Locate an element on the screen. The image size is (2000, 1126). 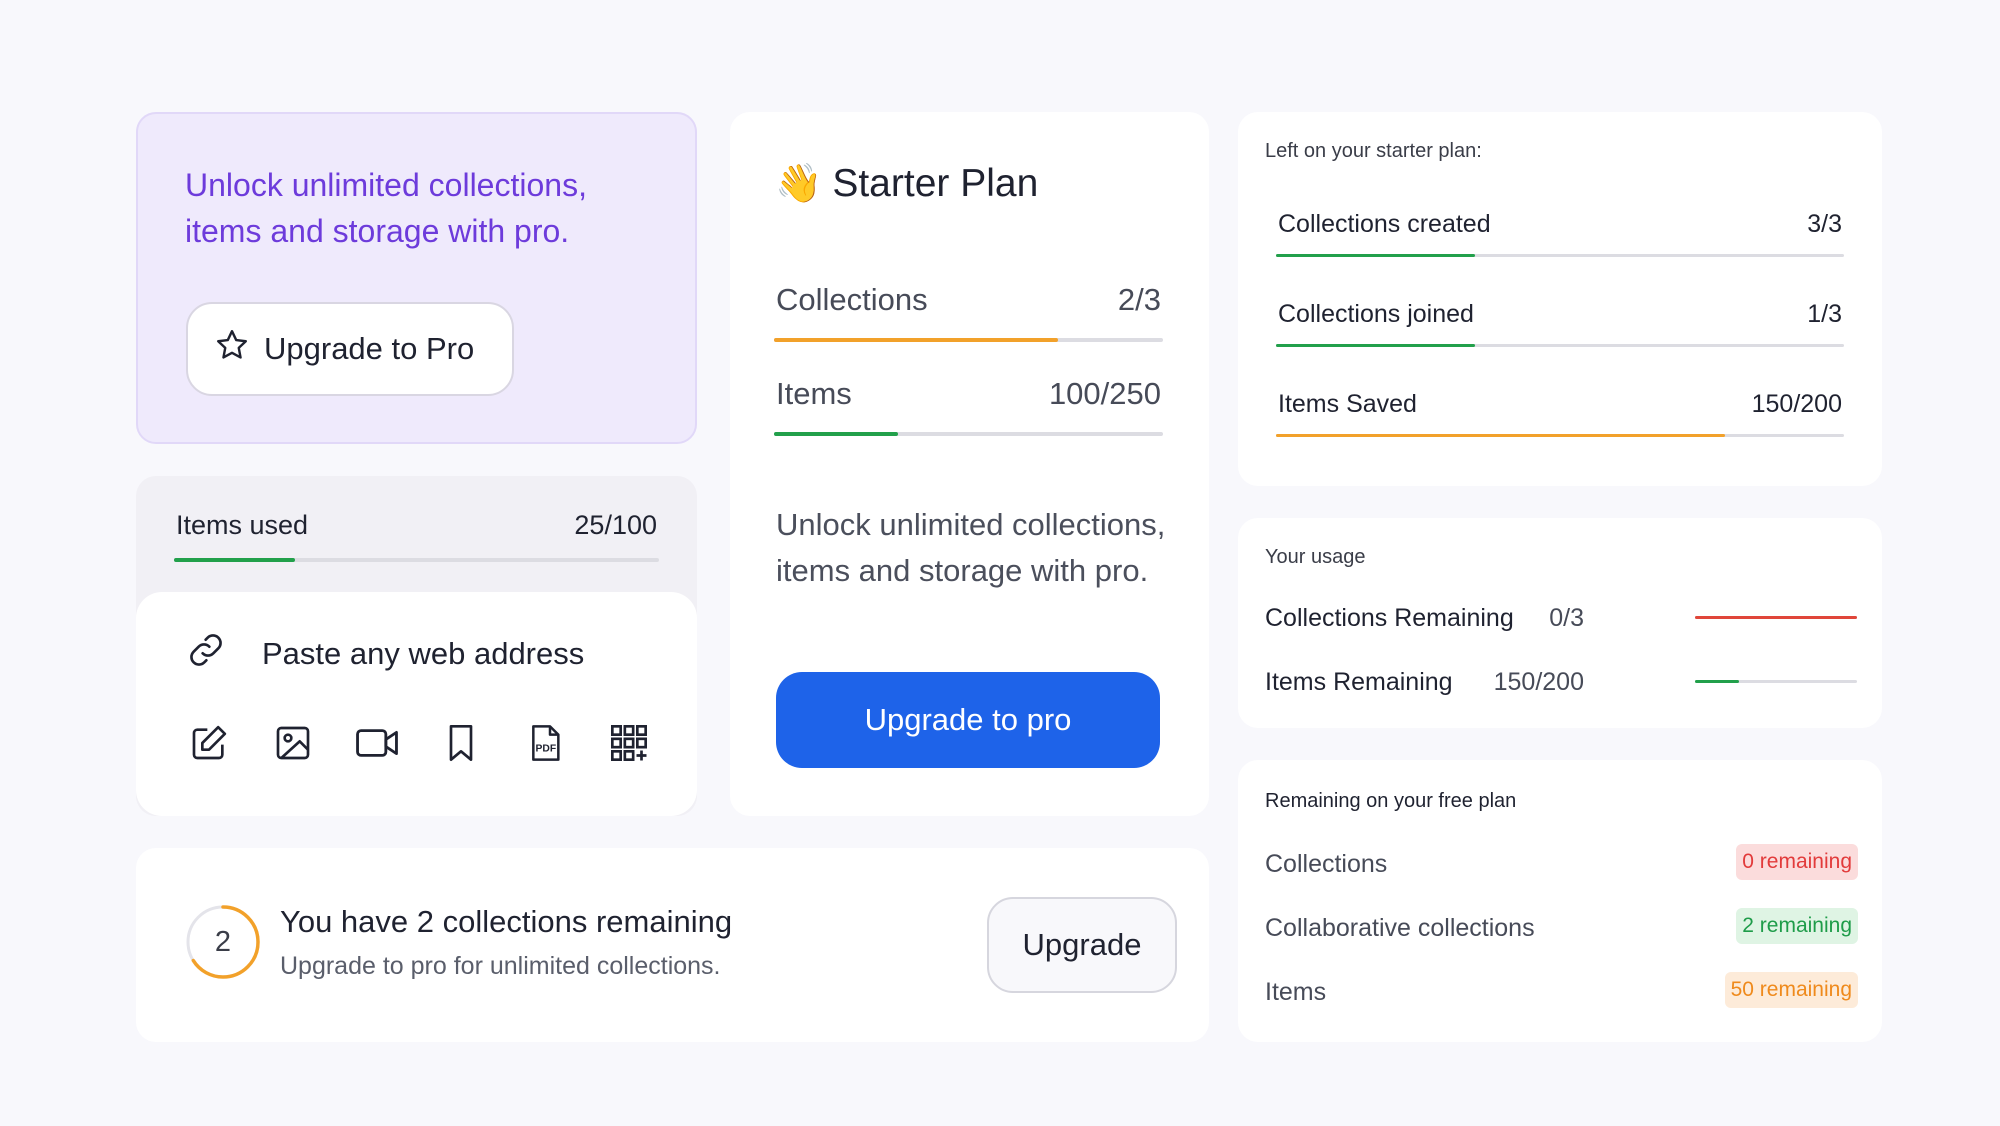
items-saved-progress-fill is located at coordinates (1500, 435).